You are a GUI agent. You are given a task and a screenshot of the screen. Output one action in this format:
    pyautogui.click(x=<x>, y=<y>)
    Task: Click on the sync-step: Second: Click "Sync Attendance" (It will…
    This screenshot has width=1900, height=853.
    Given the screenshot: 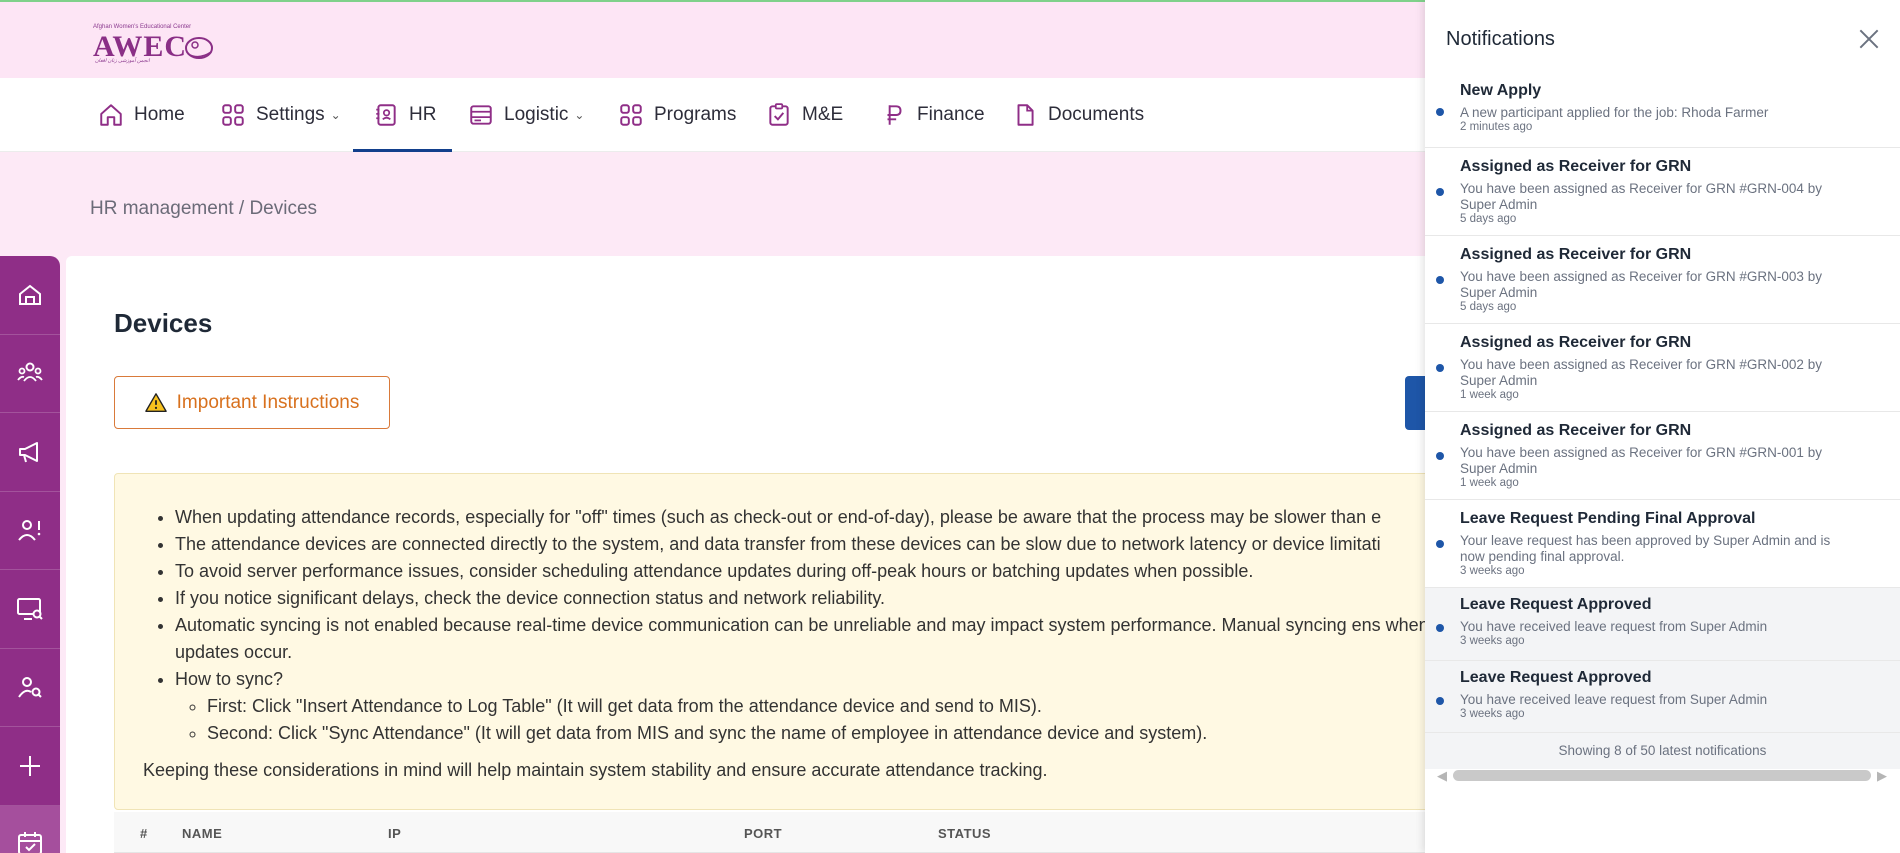 What is the action you would take?
    pyautogui.click(x=830, y=733)
    